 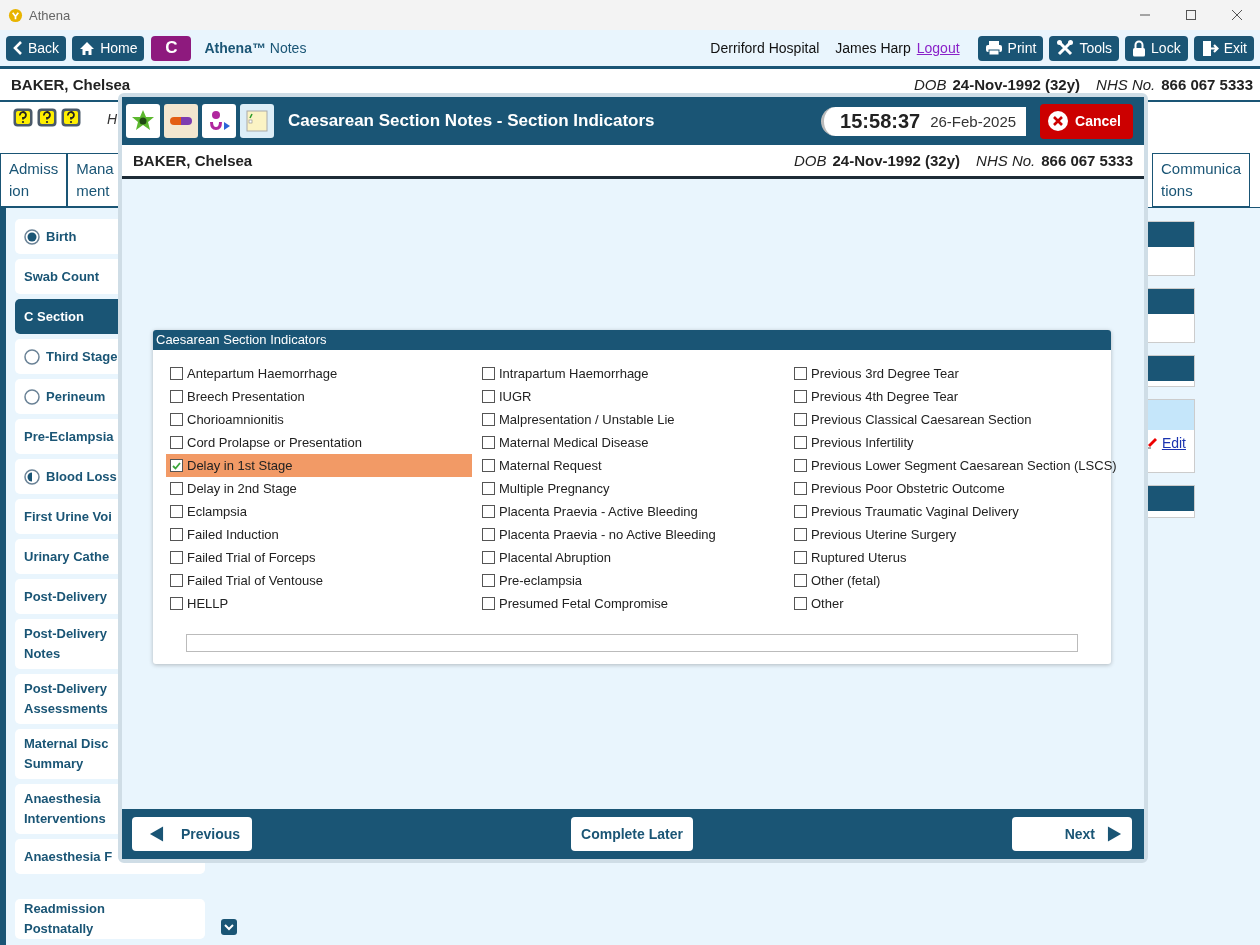 What do you see at coordinates (587, 419) in the screenshot?
I see `checkbox-label: Malpresentation / Unstable Lie` at bounding box center [587, 419].